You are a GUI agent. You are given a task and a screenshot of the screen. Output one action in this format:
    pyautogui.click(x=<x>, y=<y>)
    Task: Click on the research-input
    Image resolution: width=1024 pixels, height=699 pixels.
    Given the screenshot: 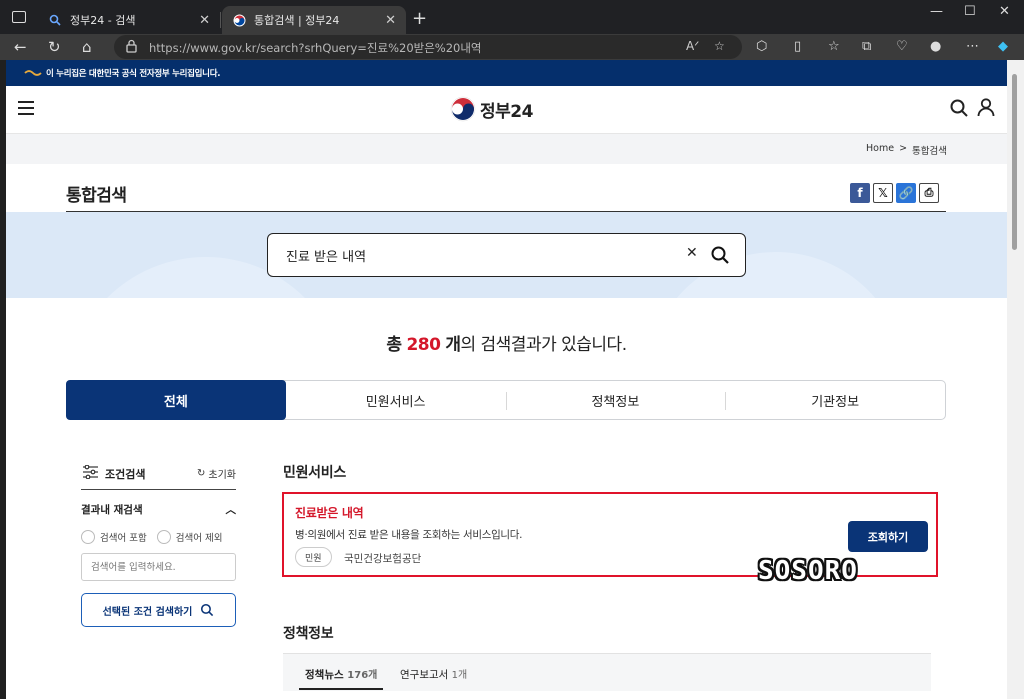 What is the action you would take?
    pyautogui.click(x=158, y=567)
    